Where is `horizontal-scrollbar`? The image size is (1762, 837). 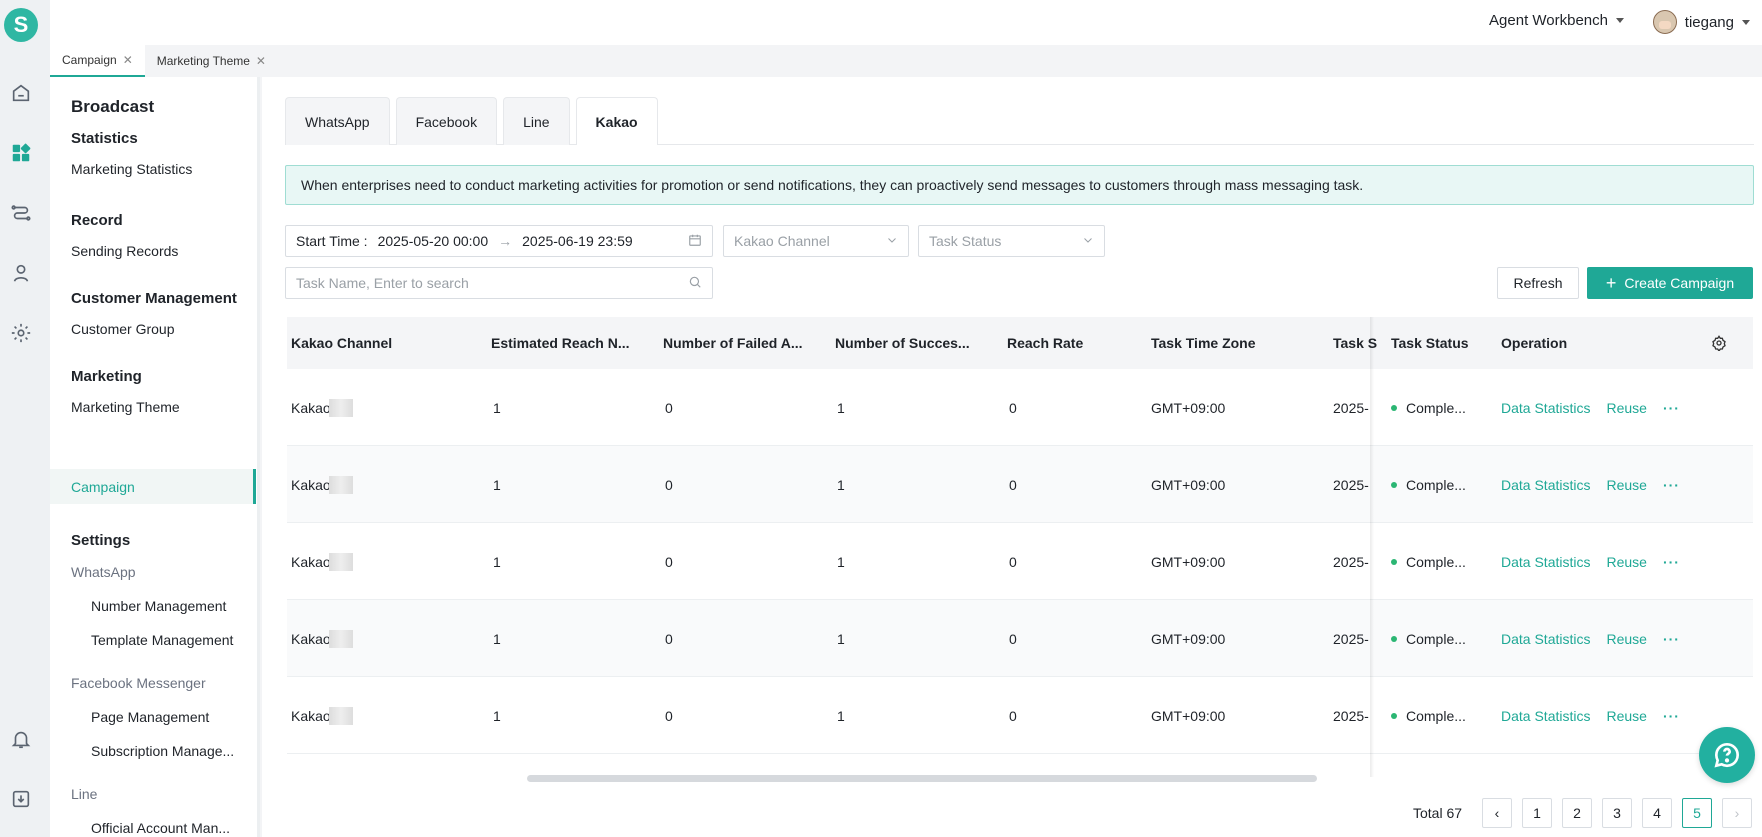
horizontal-scrollbar is located at coordinates (922, 778).